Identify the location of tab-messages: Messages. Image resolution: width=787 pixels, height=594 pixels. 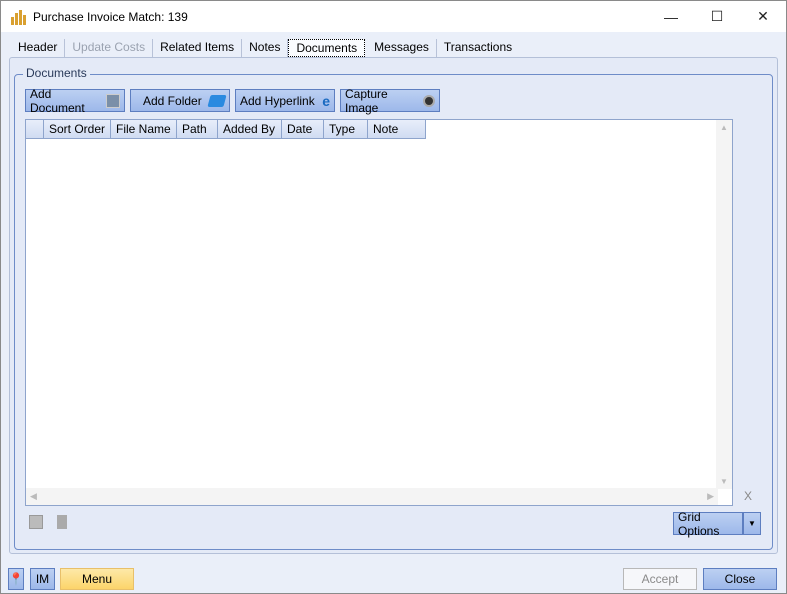
(402, 48).